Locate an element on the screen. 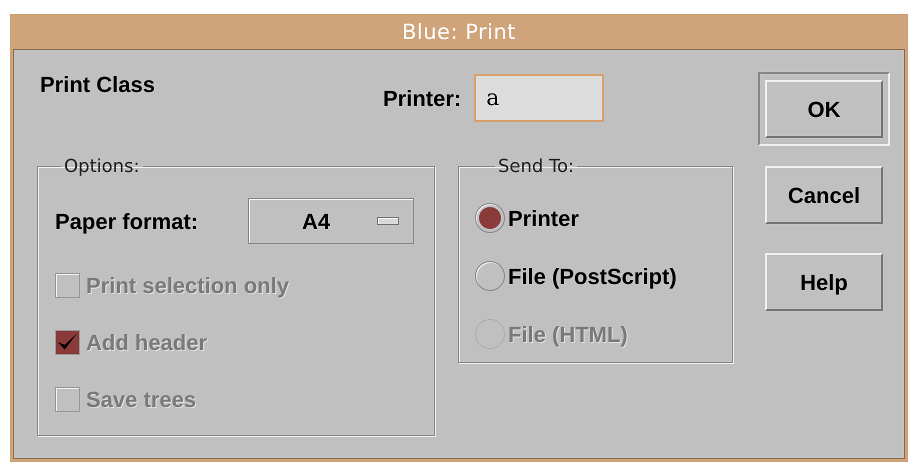  radio-label: File (PostScript) is located at coordinates (592, 276).